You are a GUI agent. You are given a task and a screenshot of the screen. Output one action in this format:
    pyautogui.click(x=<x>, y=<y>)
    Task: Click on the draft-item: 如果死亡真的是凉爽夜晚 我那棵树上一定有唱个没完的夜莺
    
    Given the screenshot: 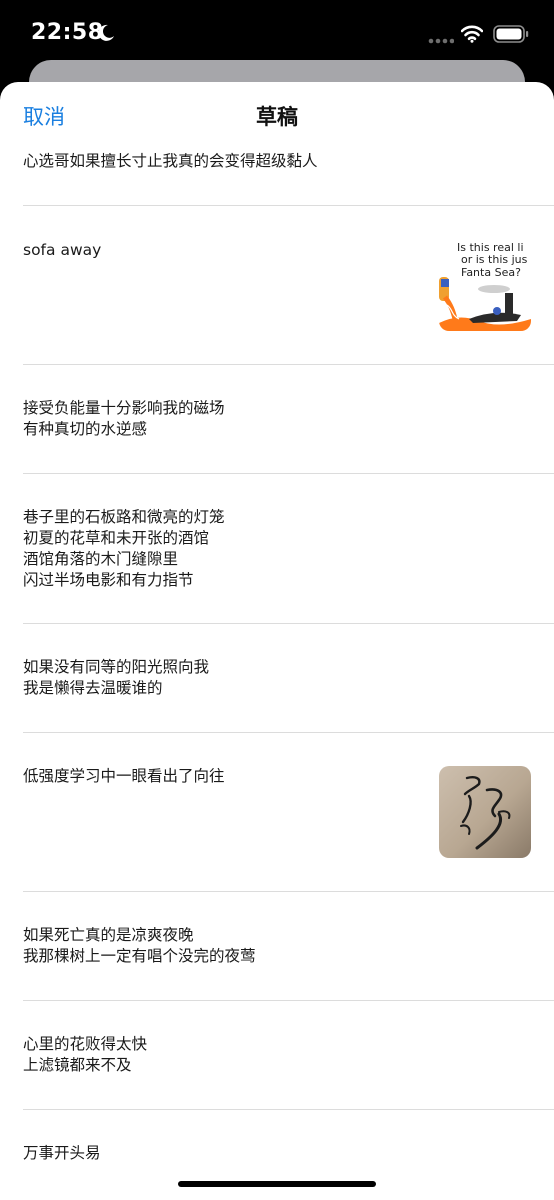 What is the action you would take?
    pyautogui.click(x=288, y=946)
    